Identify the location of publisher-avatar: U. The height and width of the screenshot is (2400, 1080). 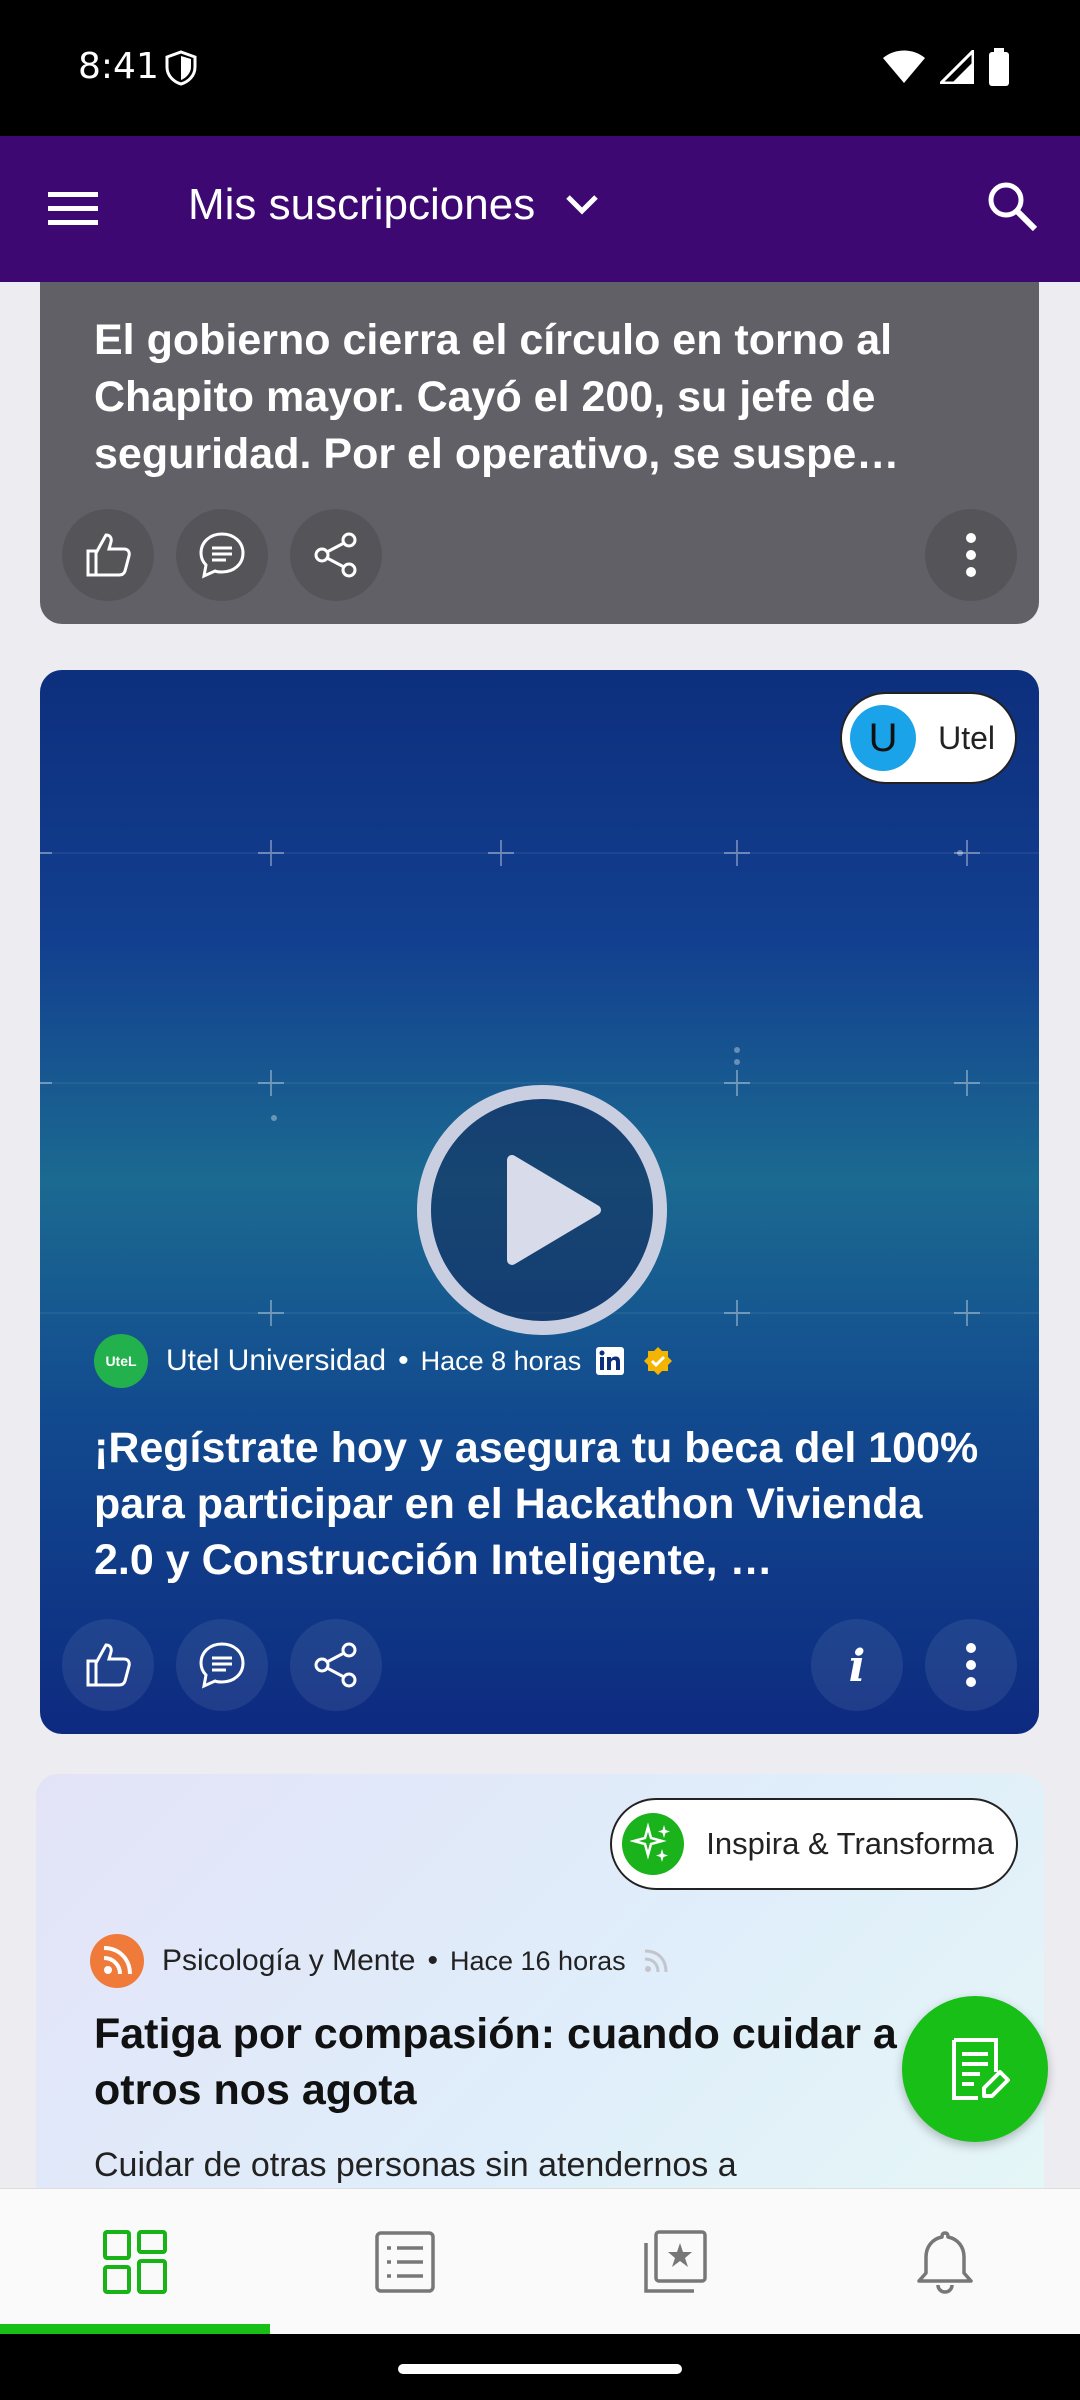
(883, 738).